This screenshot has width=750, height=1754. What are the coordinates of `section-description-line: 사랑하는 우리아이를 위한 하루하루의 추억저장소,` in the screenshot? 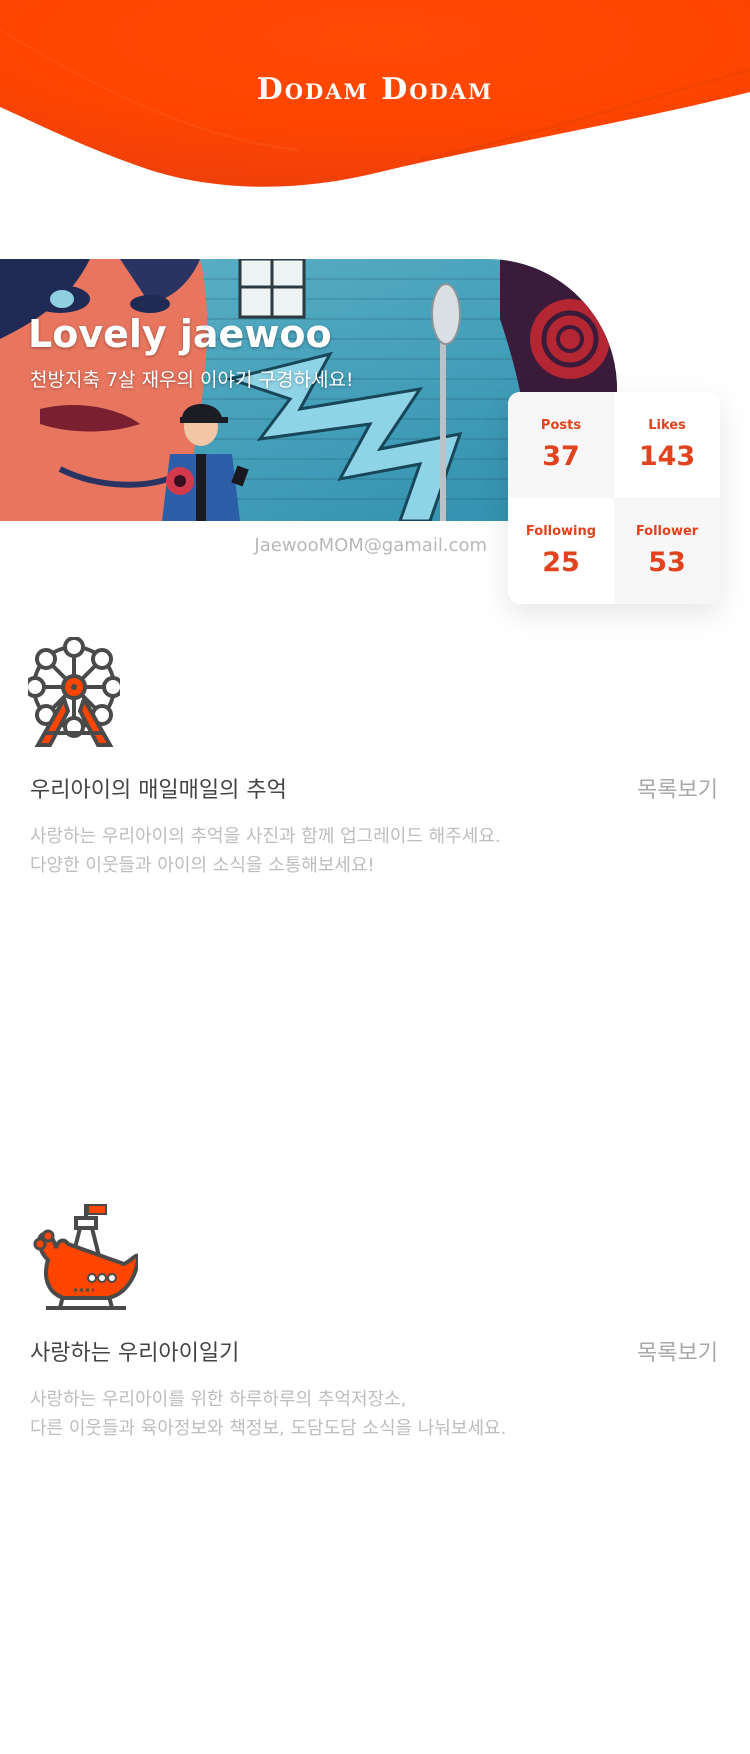 It's located at (218, 1399).